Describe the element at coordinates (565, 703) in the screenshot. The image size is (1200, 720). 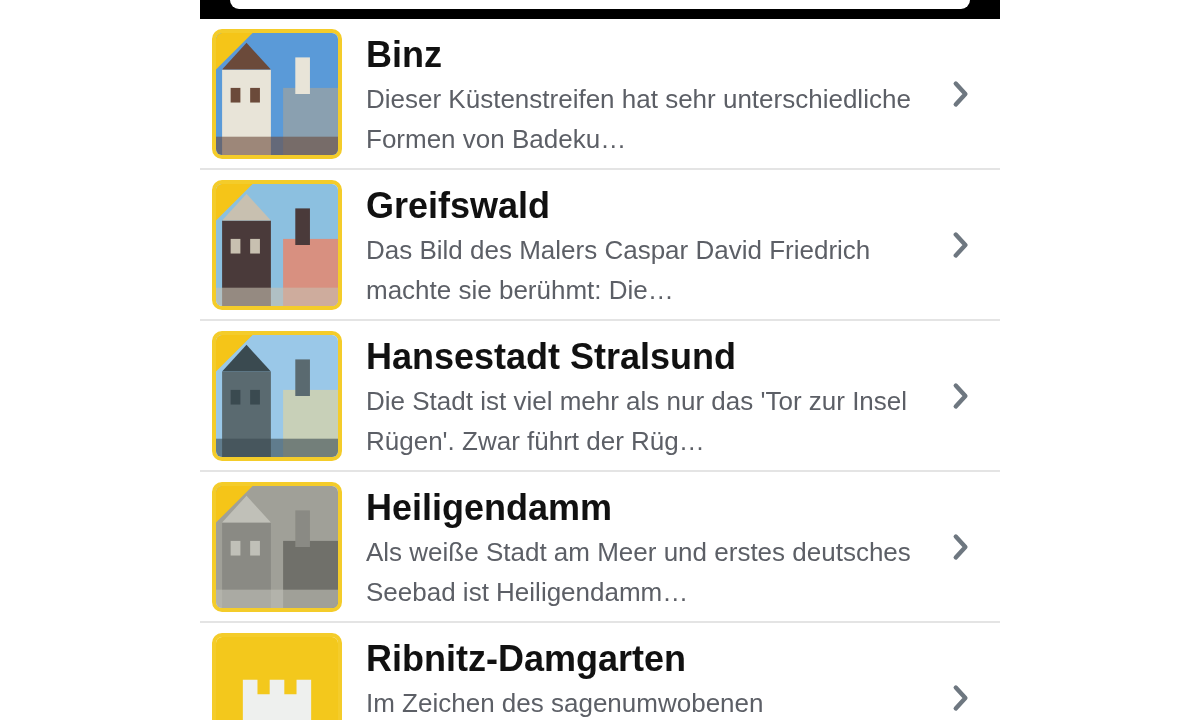
I see `place-description: Im Zeichen des sagenumwobenen` at that location.